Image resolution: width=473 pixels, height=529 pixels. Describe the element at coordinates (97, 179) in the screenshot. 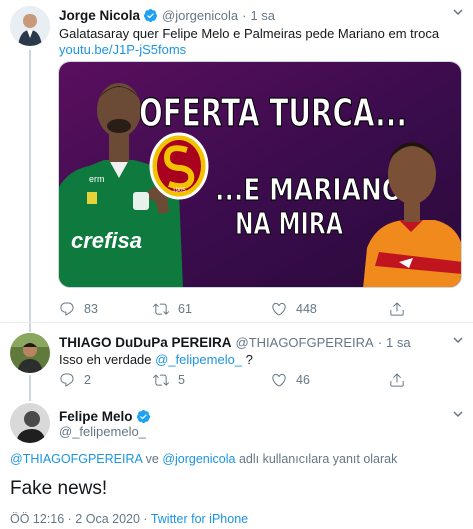

I see `shirt-brand-text: erm` at that location.